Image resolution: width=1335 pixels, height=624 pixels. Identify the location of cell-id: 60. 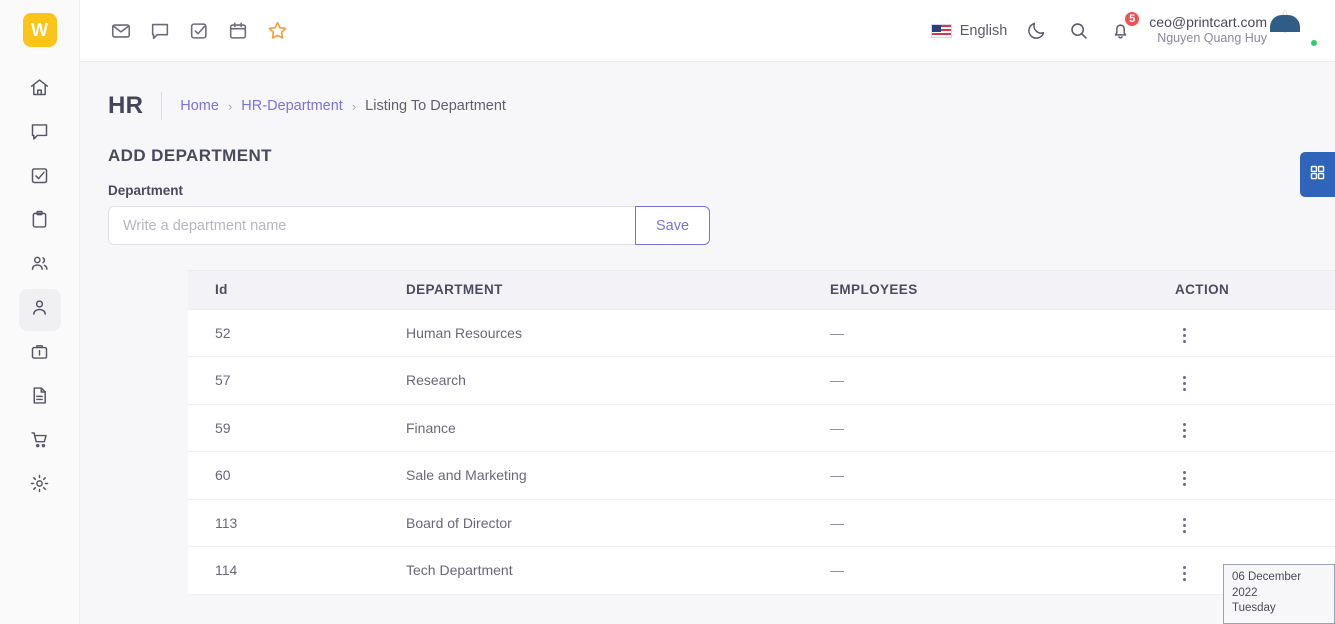
(297, 475).